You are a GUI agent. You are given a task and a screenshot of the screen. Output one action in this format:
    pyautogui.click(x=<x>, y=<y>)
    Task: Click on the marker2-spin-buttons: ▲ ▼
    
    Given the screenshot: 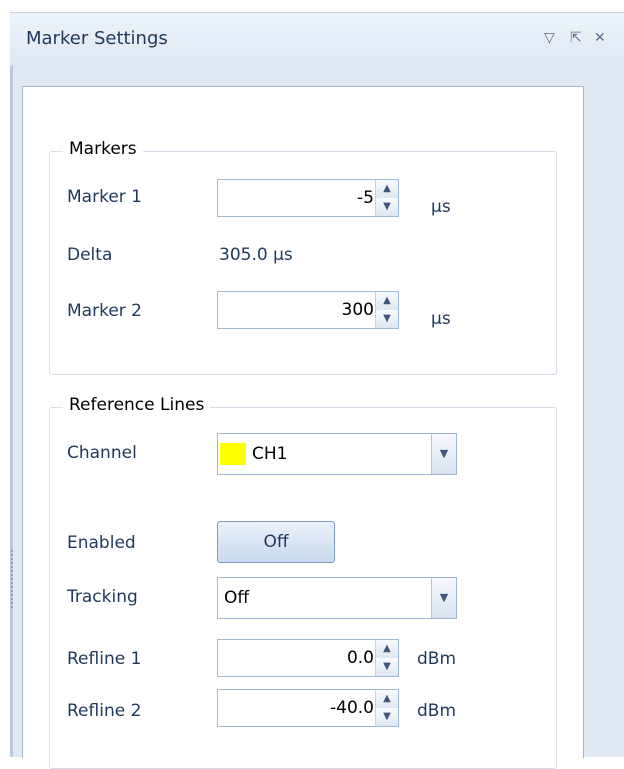 What is the action you would take?
    pyautogui.click(x=386, y=310)
    